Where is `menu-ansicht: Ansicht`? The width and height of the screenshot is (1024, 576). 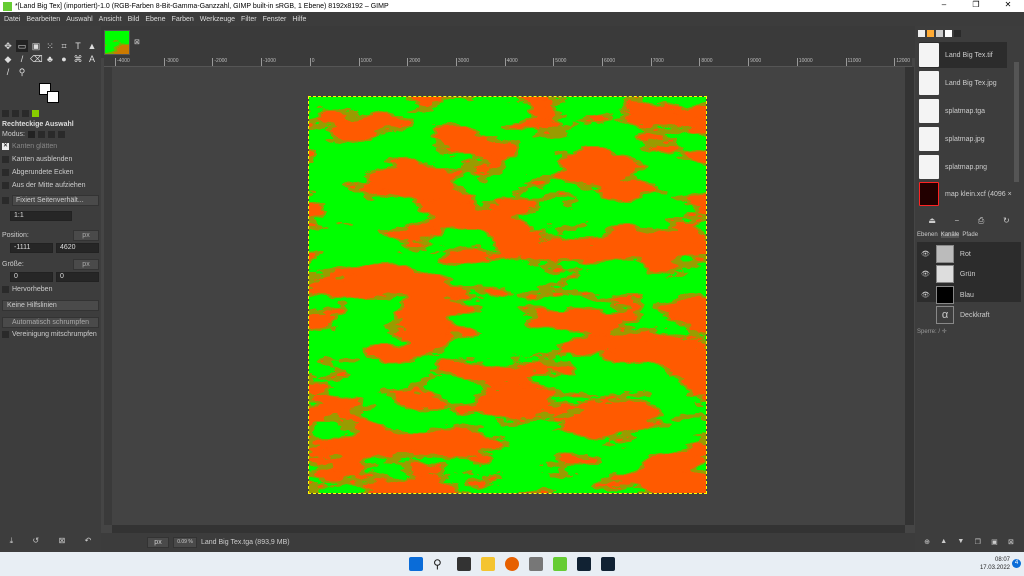 menu-ansicht: Ansicht is located at coordinates (110, 19).